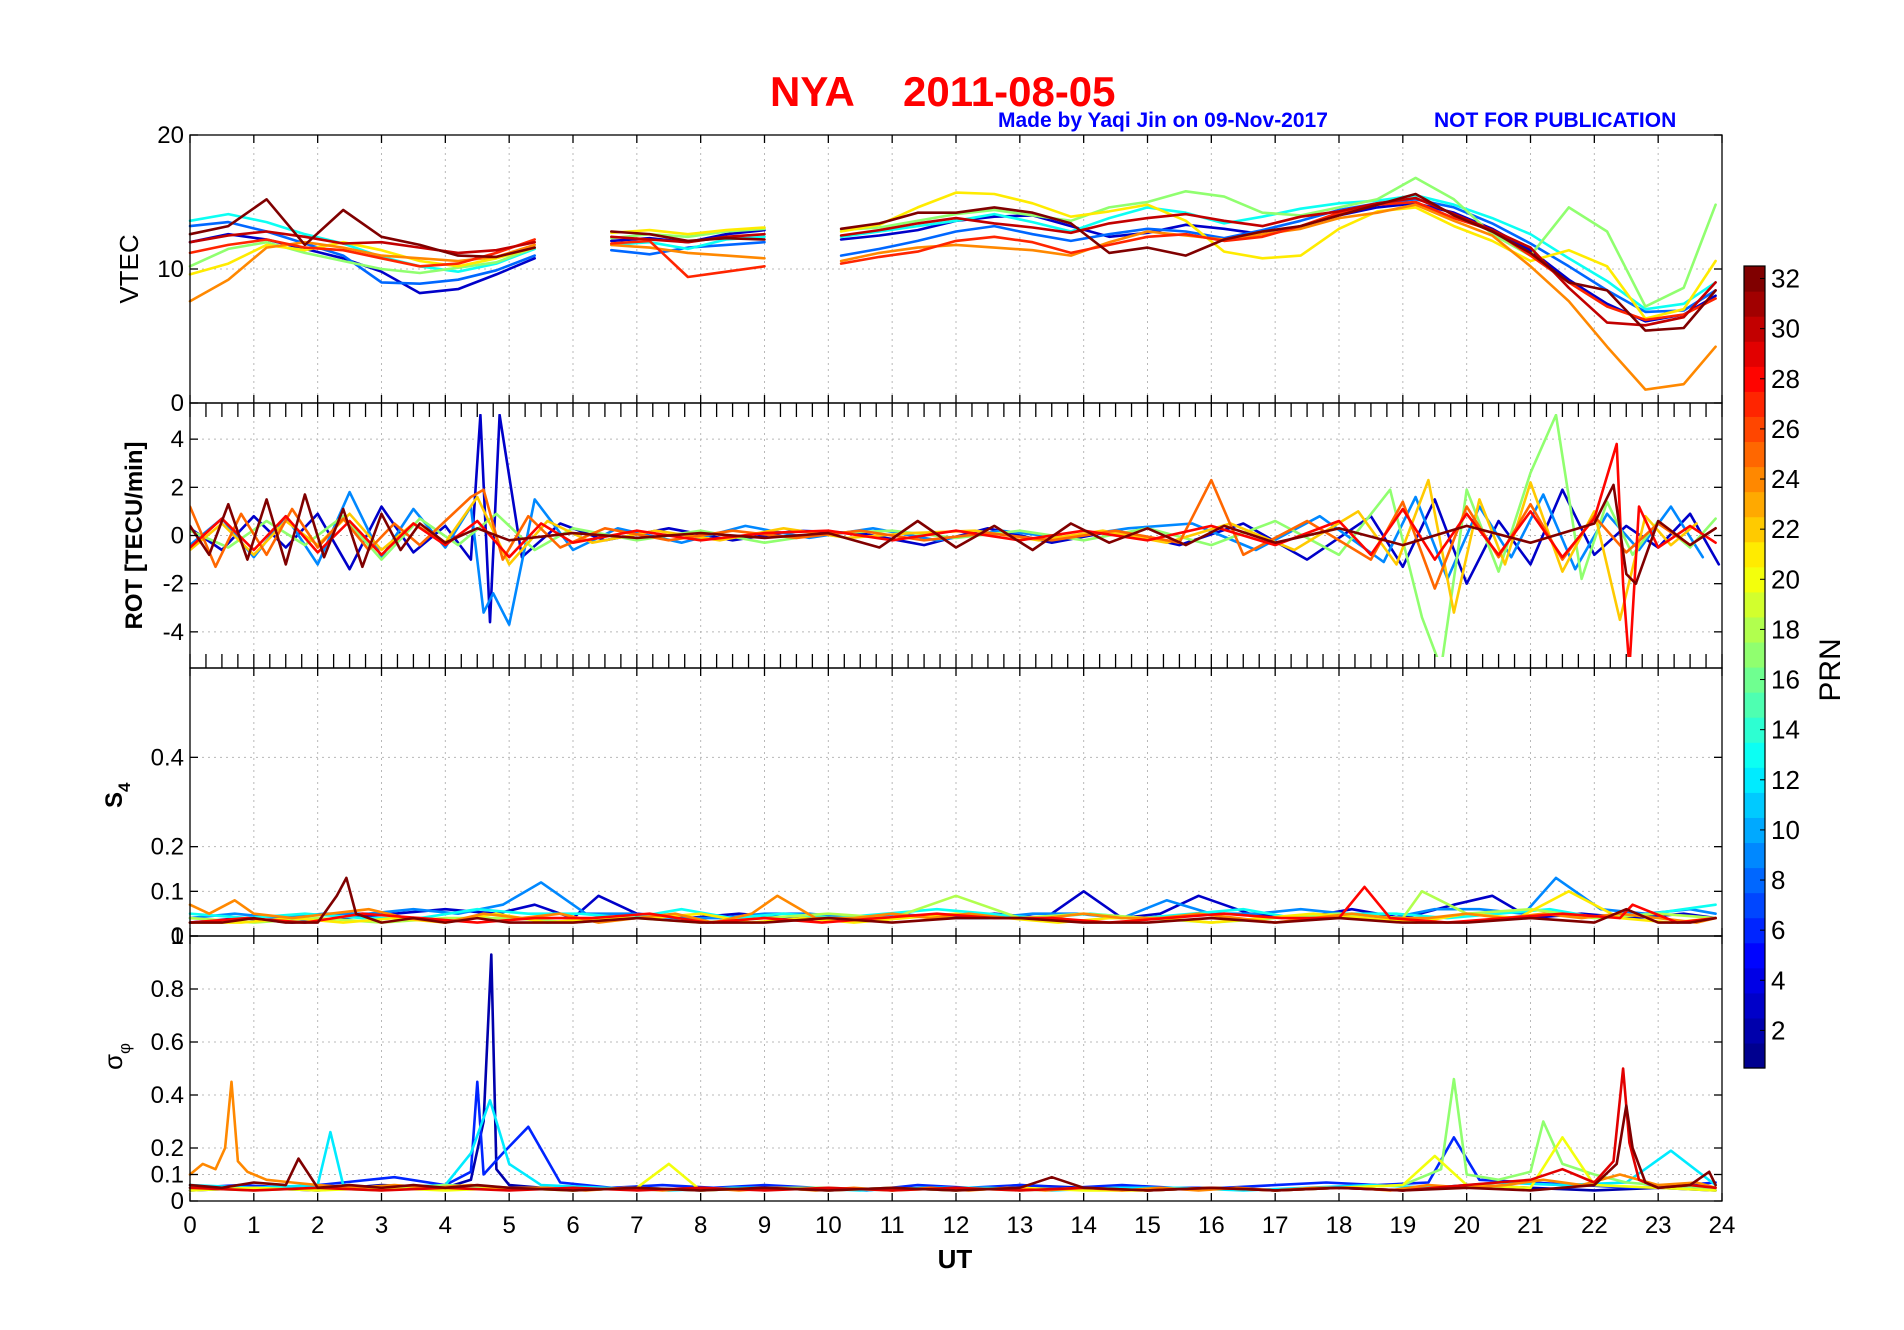 The width and height of the screenshot is (1904, 1330). What do you see at coordinates (1163, 120) in the screenshot?
I see `chart-credit: Made by Yaqi Jin on 09-Nov-2017` at bounding box center [1163, 120].